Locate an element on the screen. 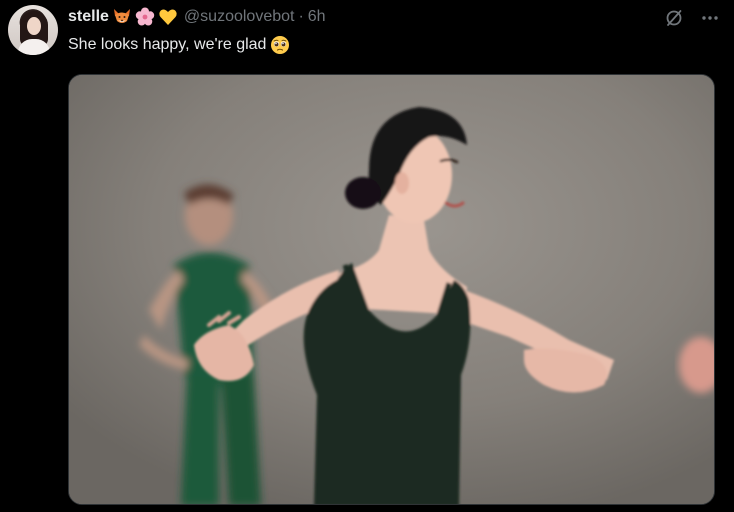  tweet-text: She looks happy, we're glad is located at coordinates (179, 45).